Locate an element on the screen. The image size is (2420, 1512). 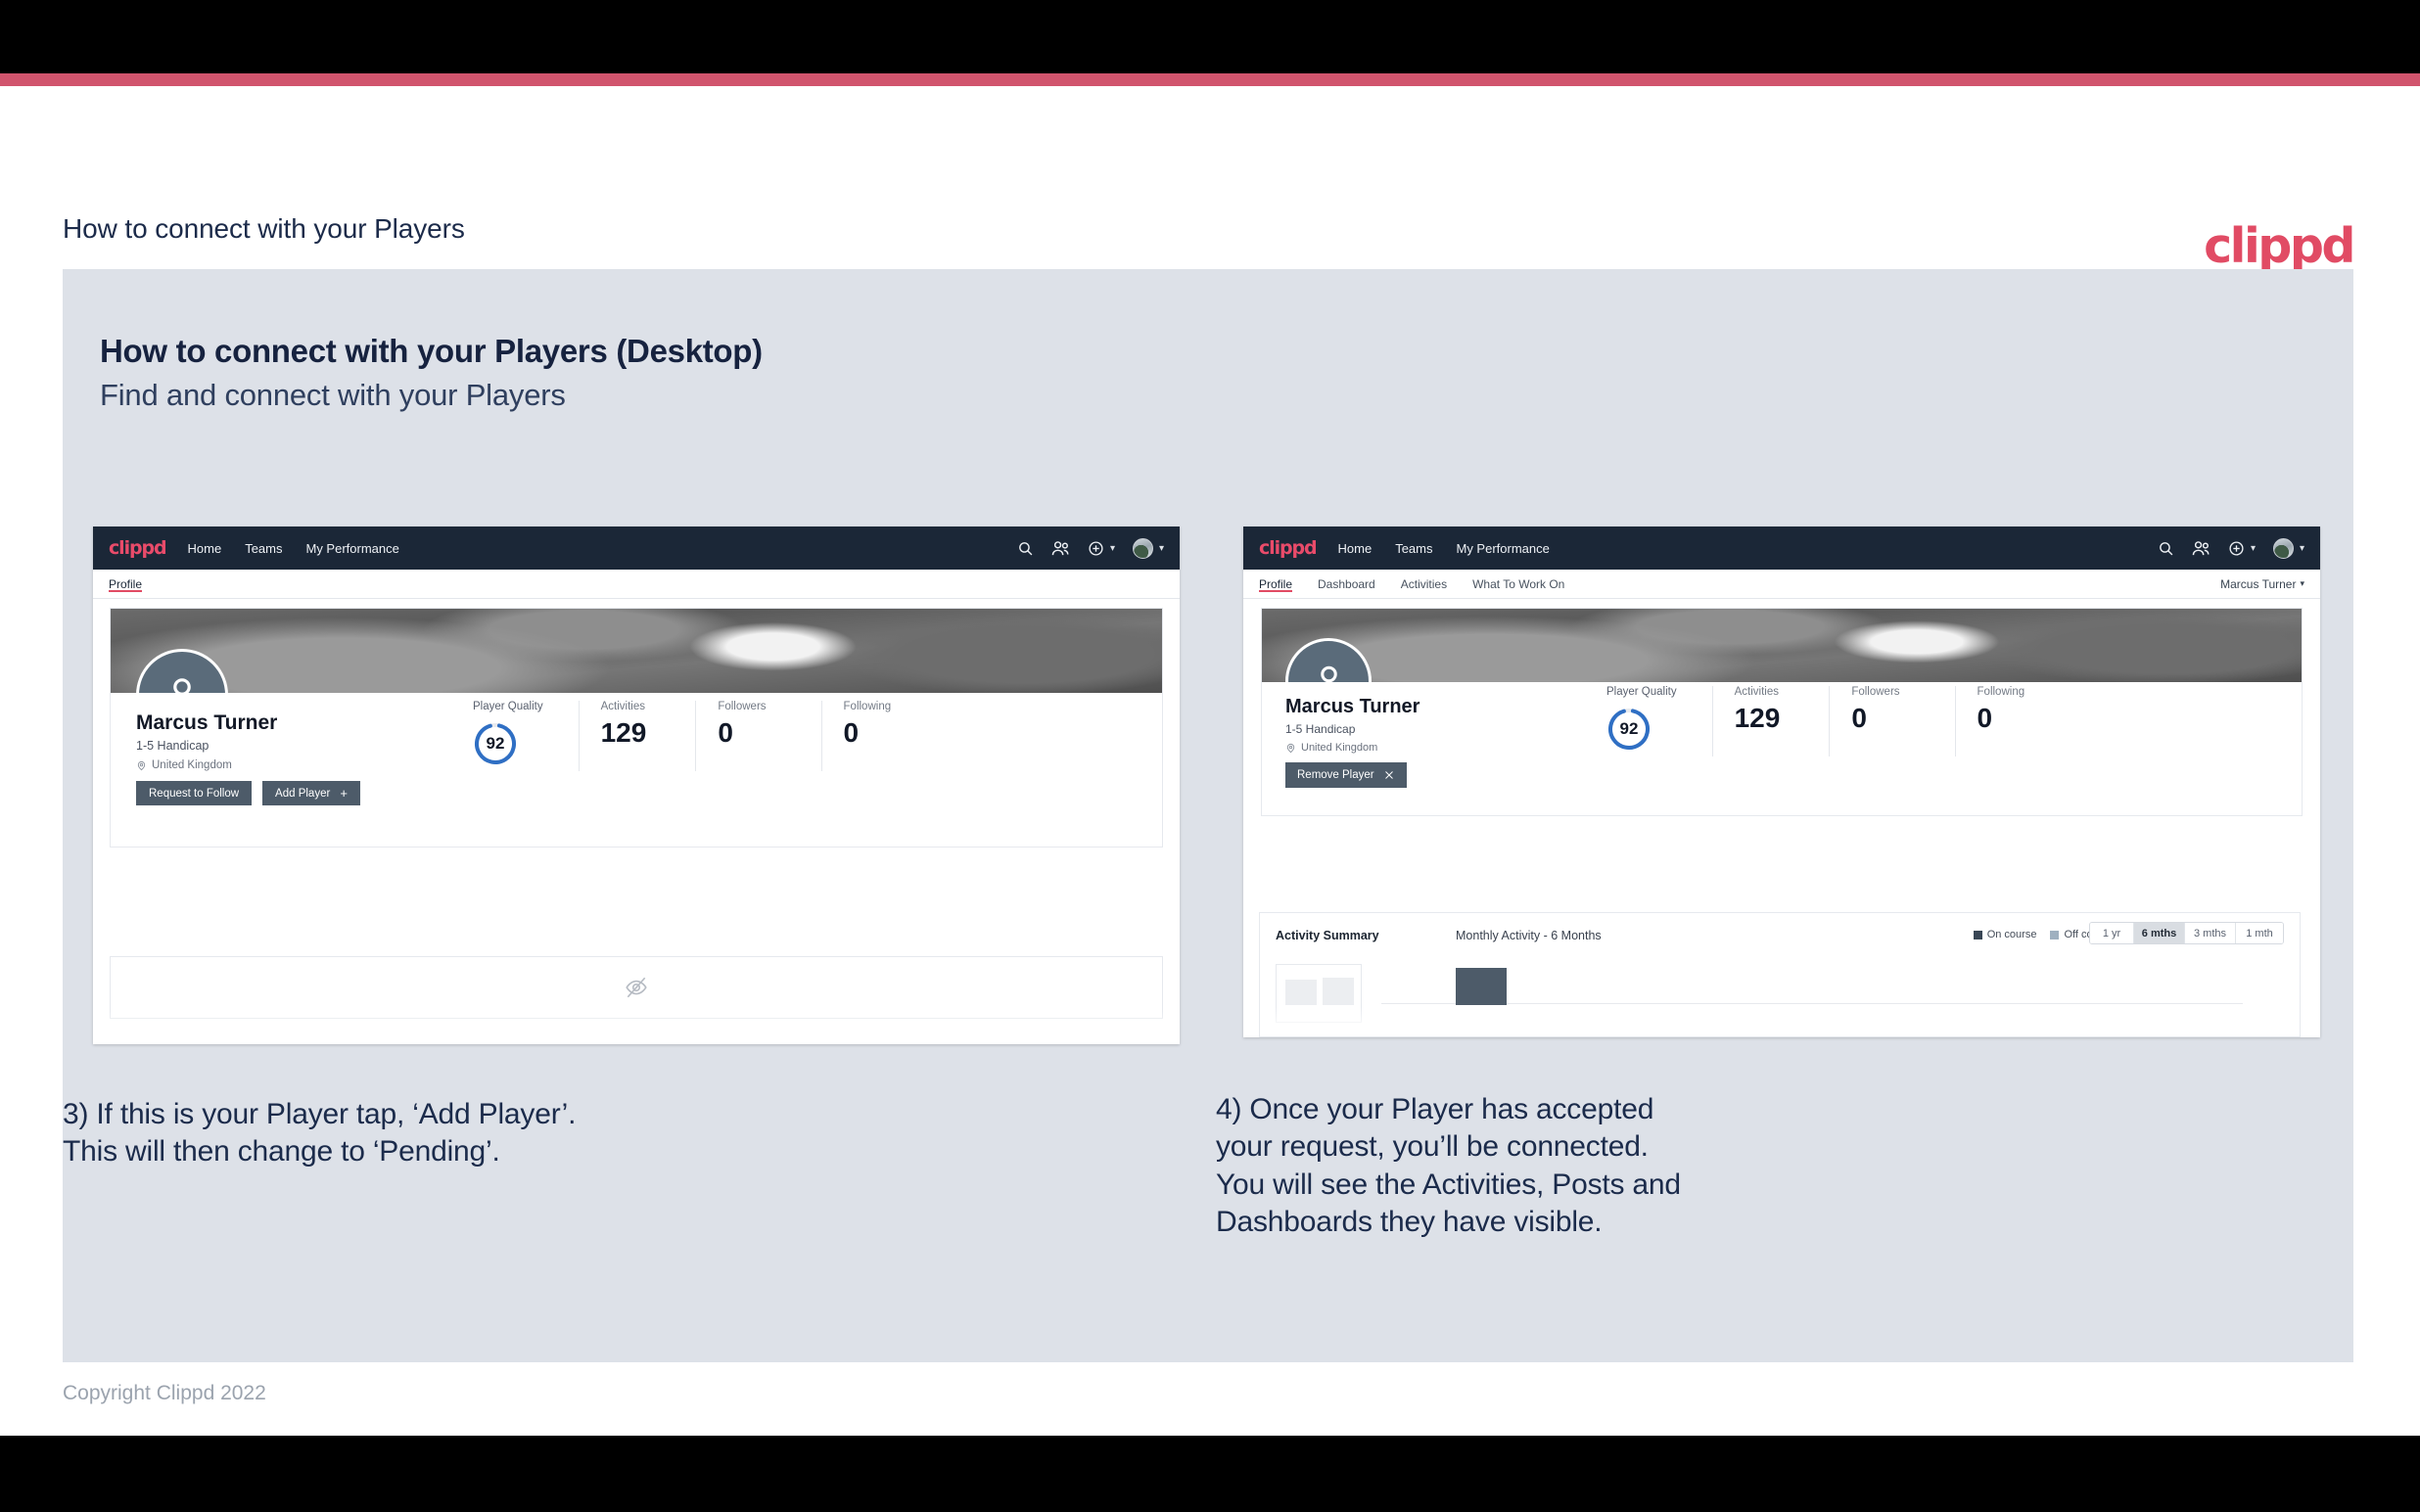
range-3mths: 3 mths is located at coordinates (2210, 933).